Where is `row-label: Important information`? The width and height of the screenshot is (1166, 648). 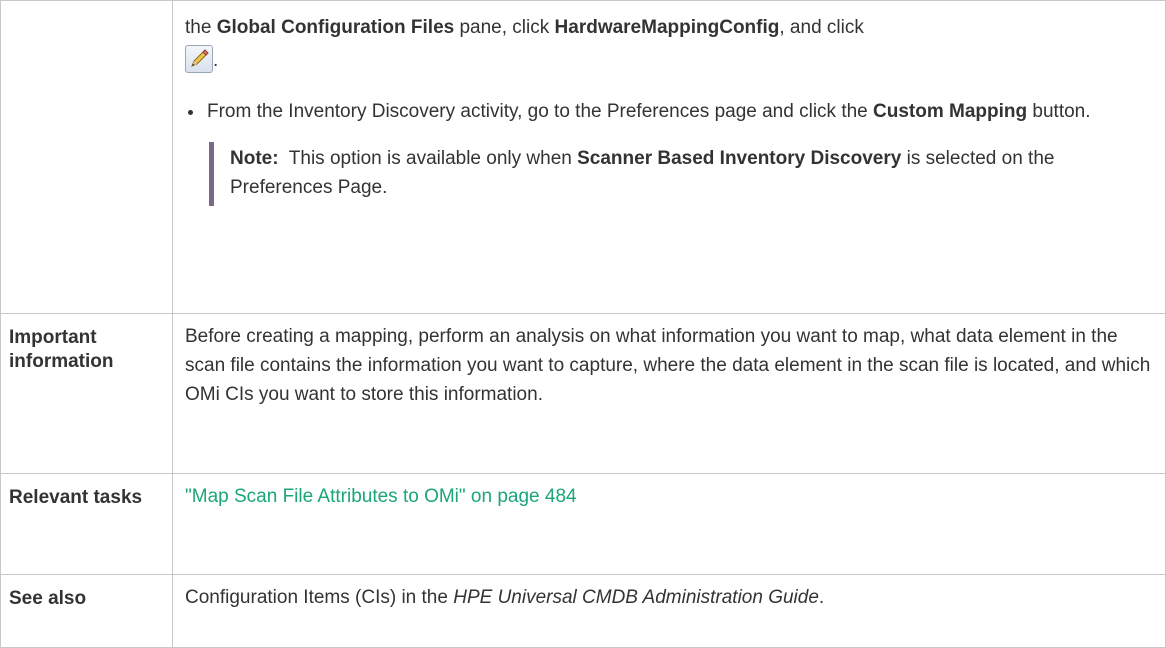 row-label: Important information is located at coordinates (86, 393).